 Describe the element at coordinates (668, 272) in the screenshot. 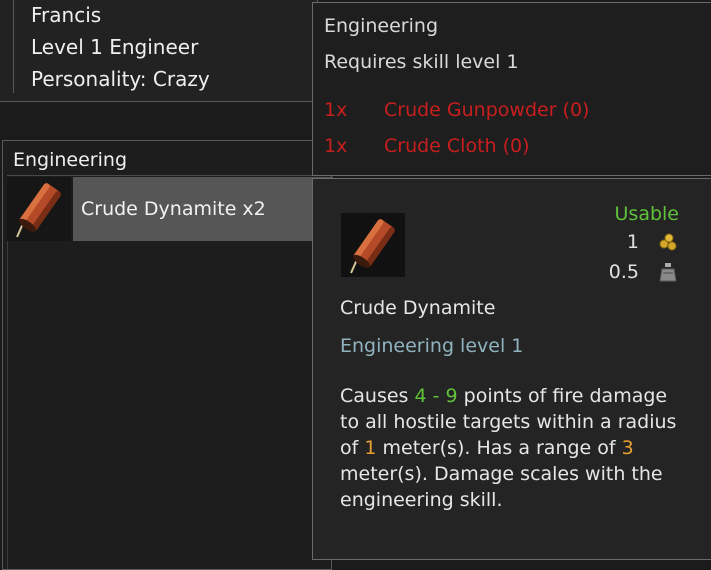

I see `weight-icon` at that location.